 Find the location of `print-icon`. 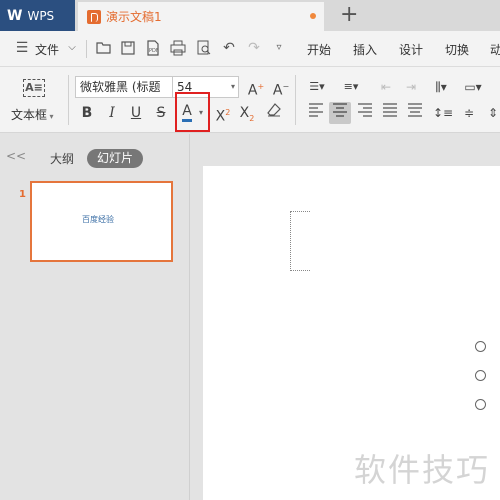

print-icon is located at coordinates (178, 48).